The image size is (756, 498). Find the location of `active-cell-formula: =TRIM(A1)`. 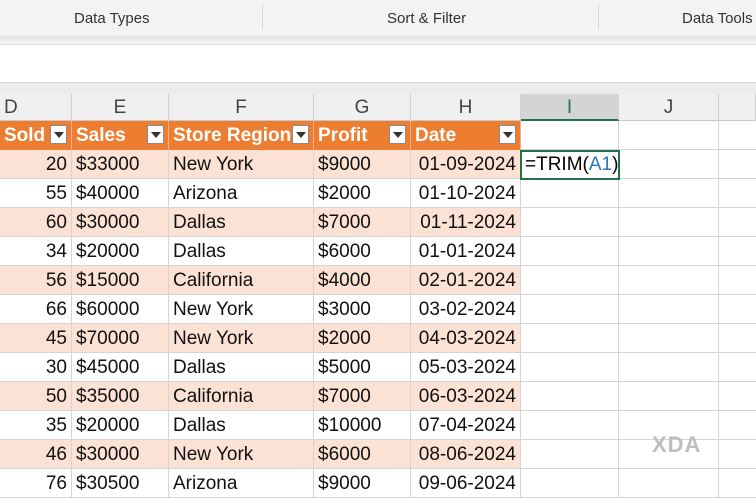

active-cell-formula: =TRIM(A1) is located at coordinates (570, 165).